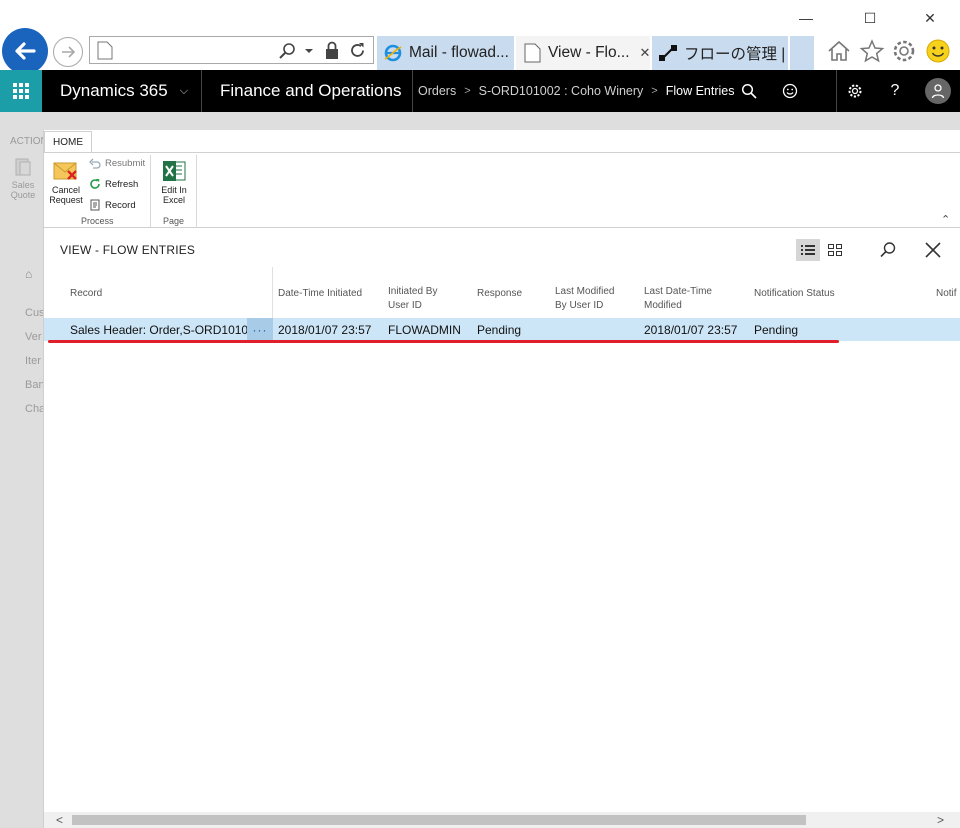 The width and height of the screenshot is (960, 828). I want to click on ie-icon, so click(393, 53).